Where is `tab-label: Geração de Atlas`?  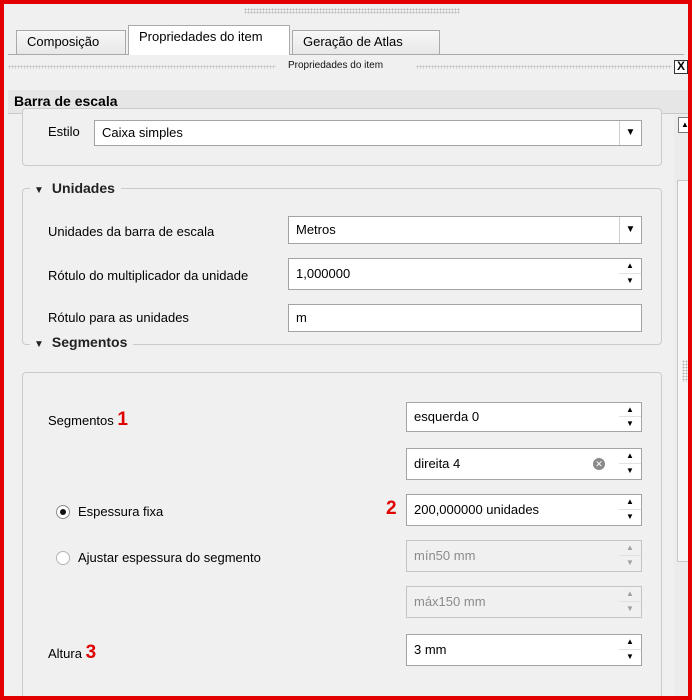
tab-label: Geração de Atlas is located at coordinates (353, 41).